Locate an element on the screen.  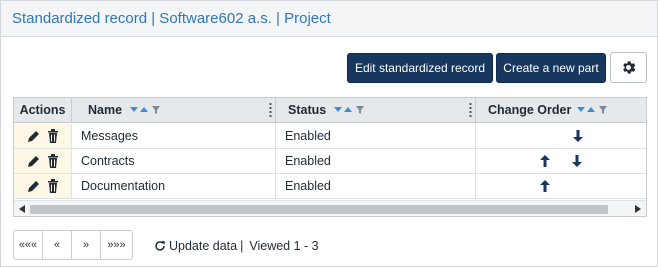
previous-page-button: « is located at coordinates (57, 245).